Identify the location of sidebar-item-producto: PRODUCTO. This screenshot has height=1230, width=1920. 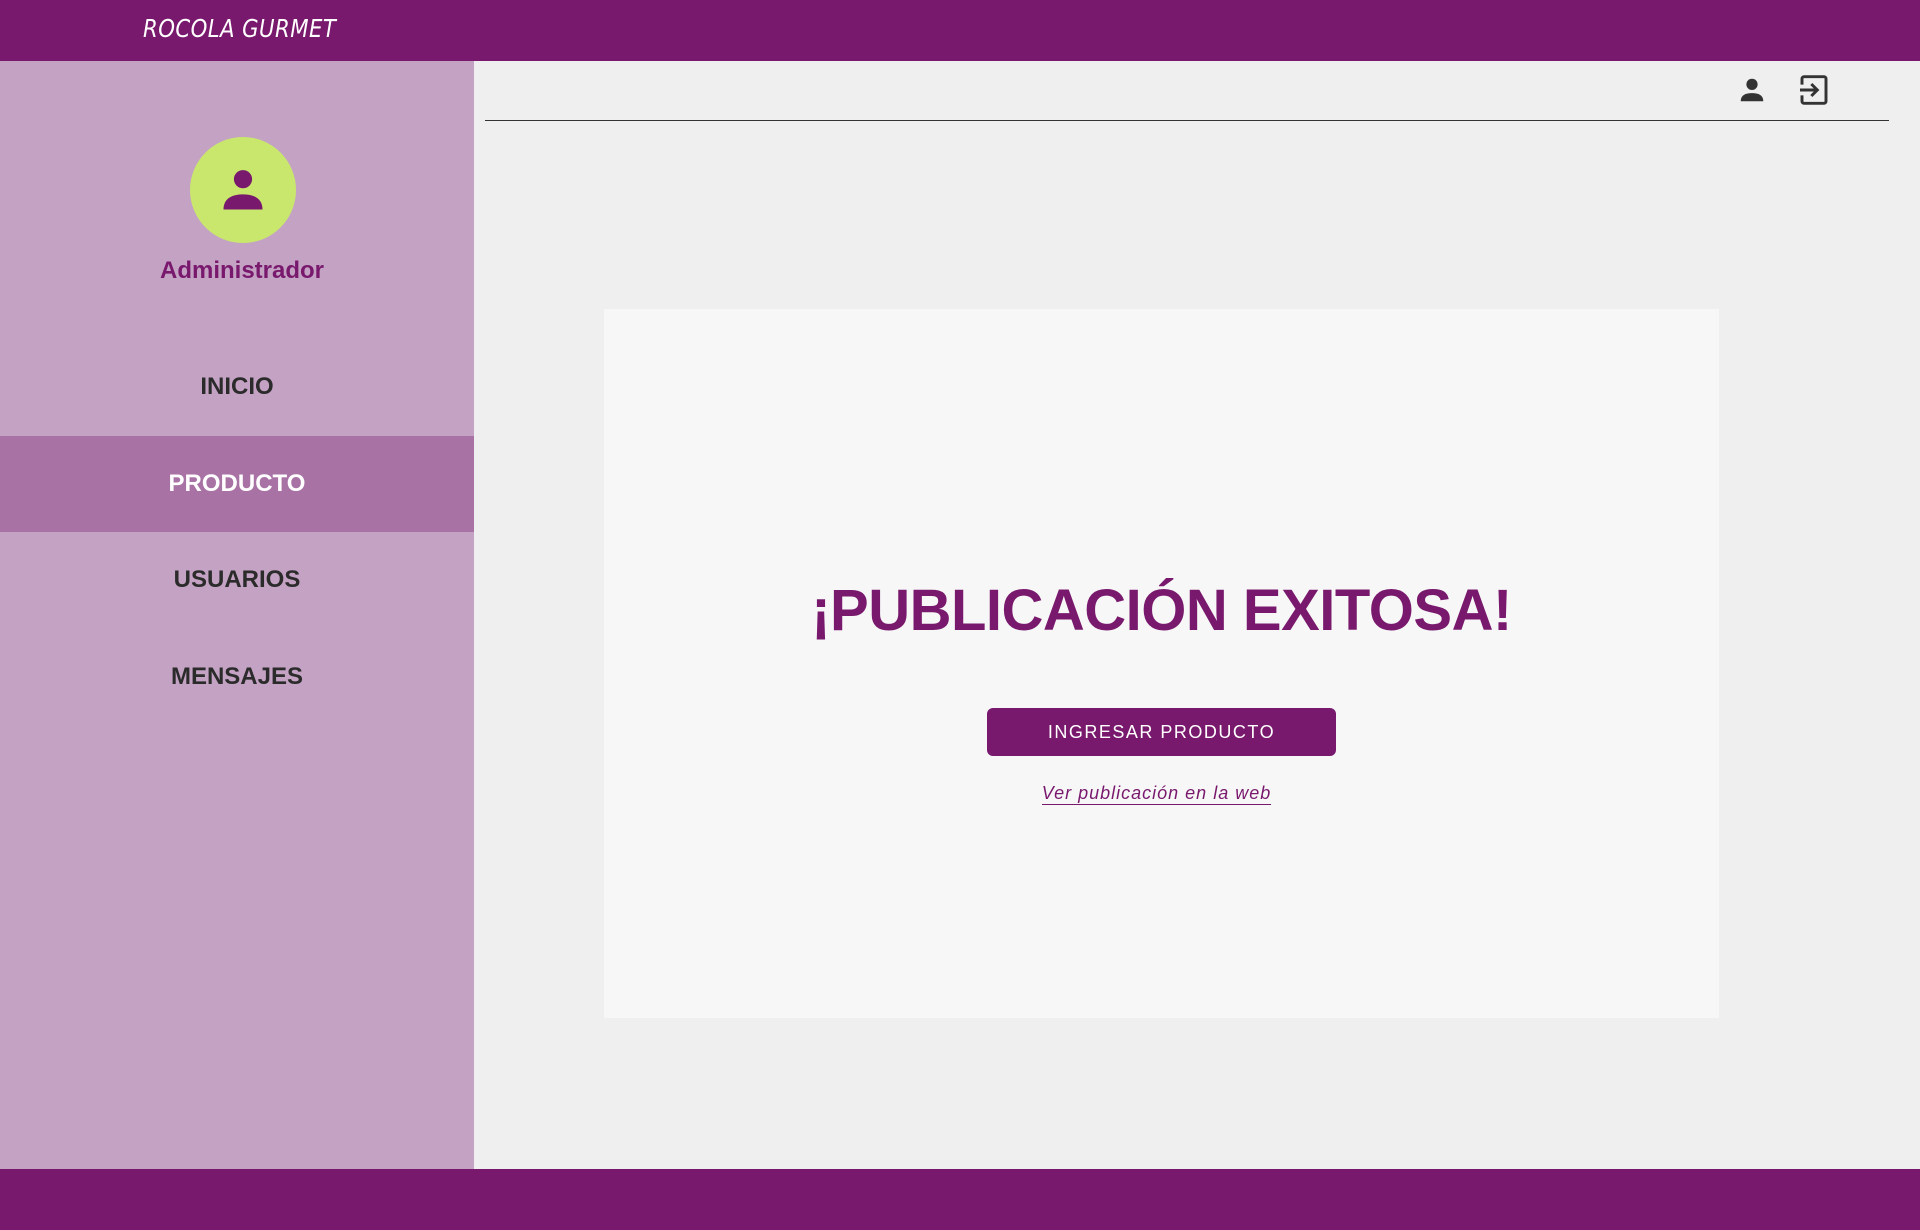
(237, 484).